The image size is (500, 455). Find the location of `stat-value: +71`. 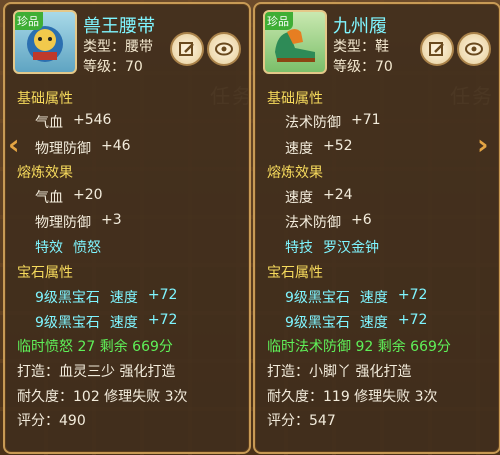

stat-value: +71 is located at coordinates (366, 120).